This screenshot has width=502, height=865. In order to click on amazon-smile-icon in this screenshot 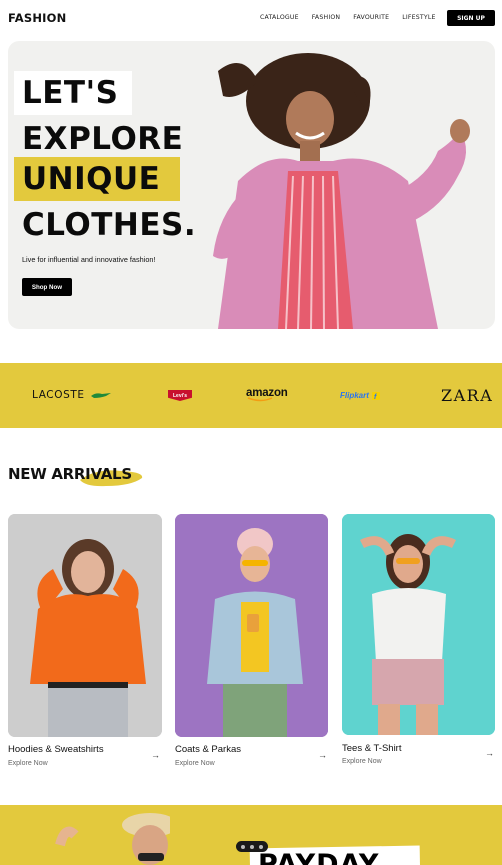, I will do `click(260, 399)`.